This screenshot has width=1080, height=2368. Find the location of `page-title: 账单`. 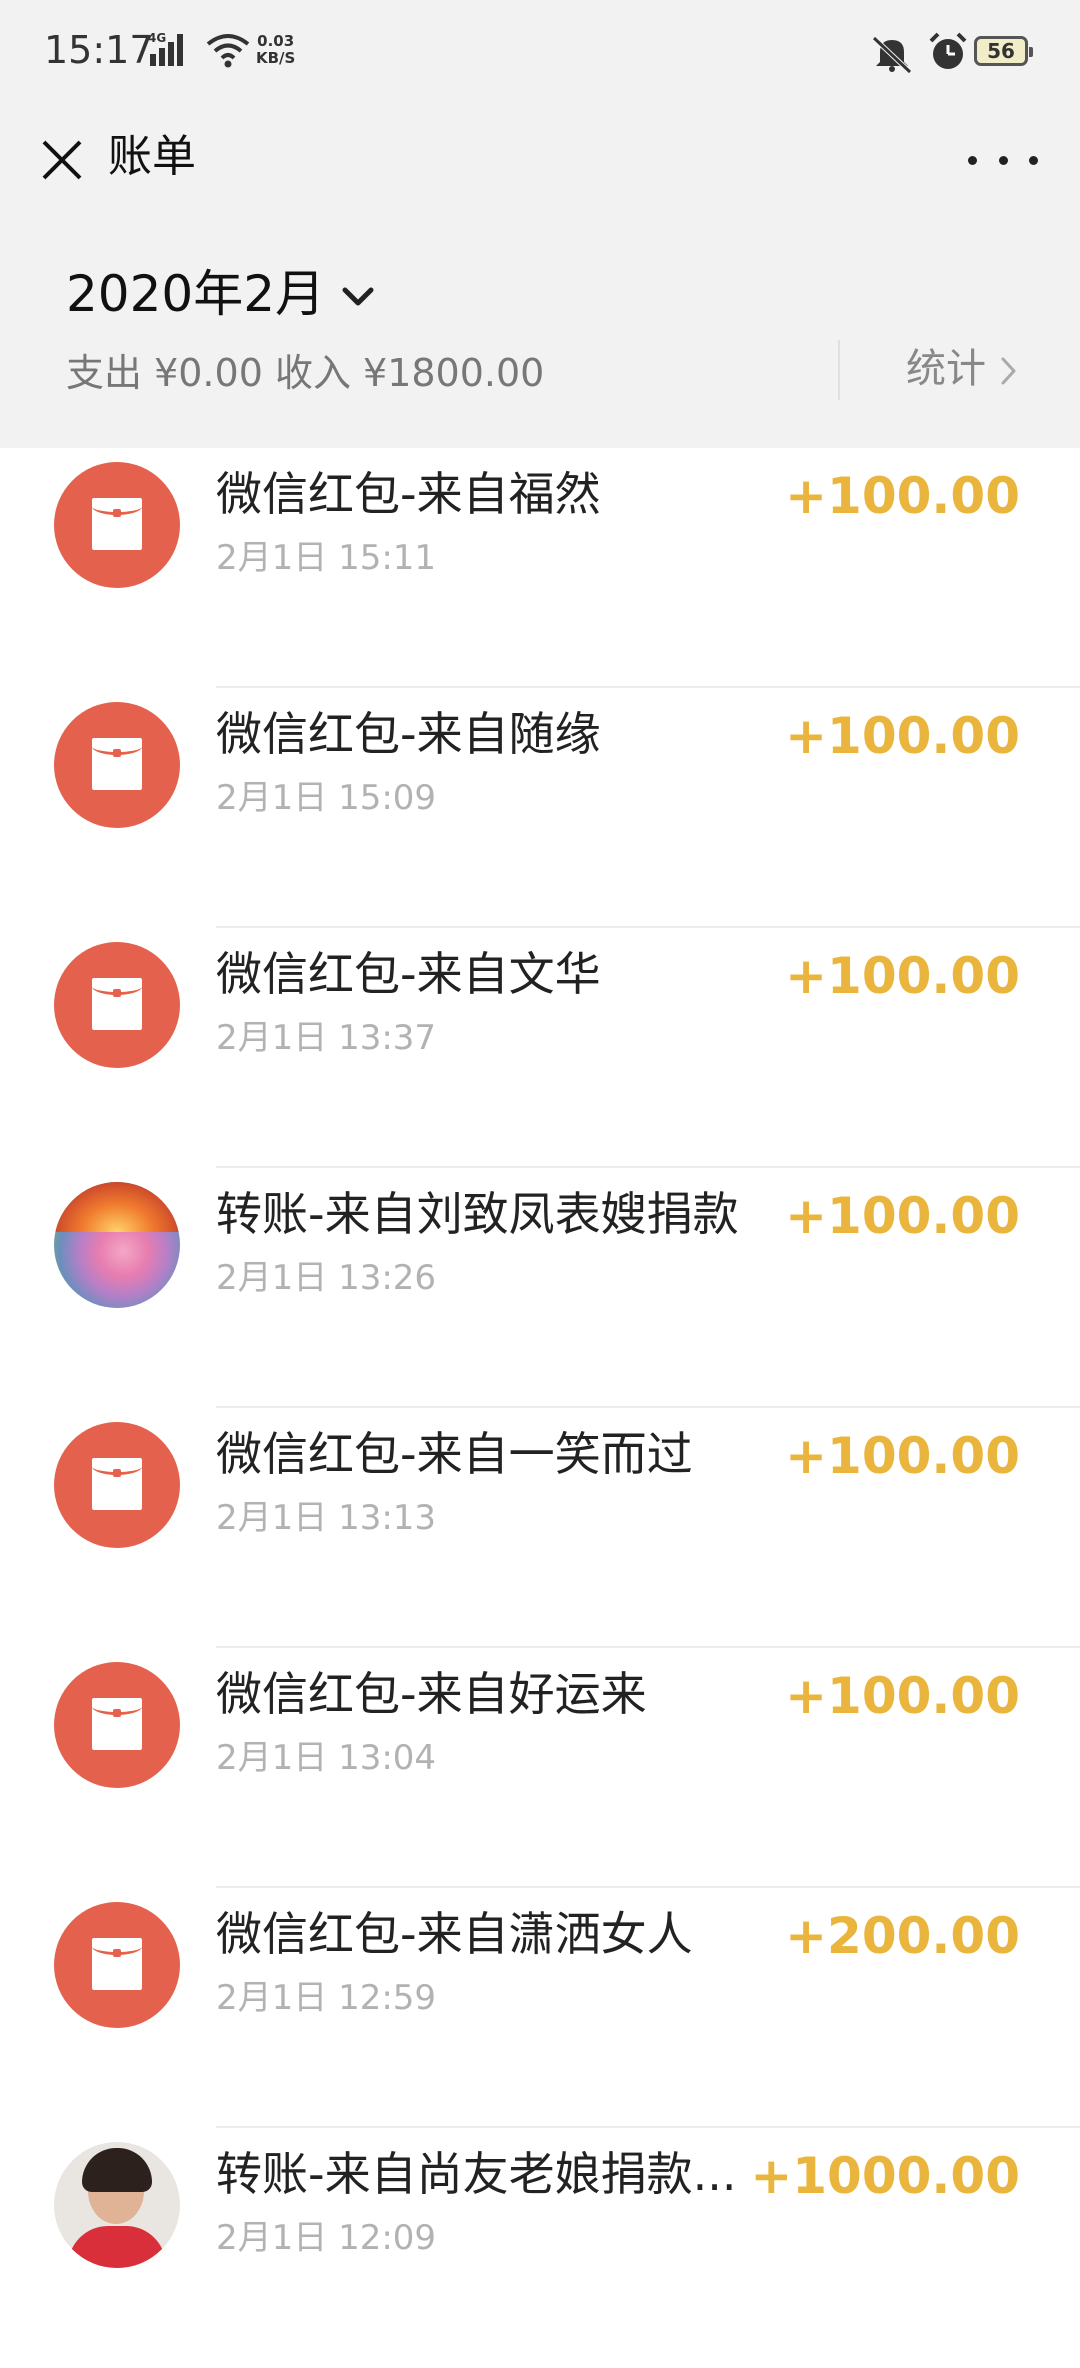

page-title: 账单 is located at coordinates (152, 156).